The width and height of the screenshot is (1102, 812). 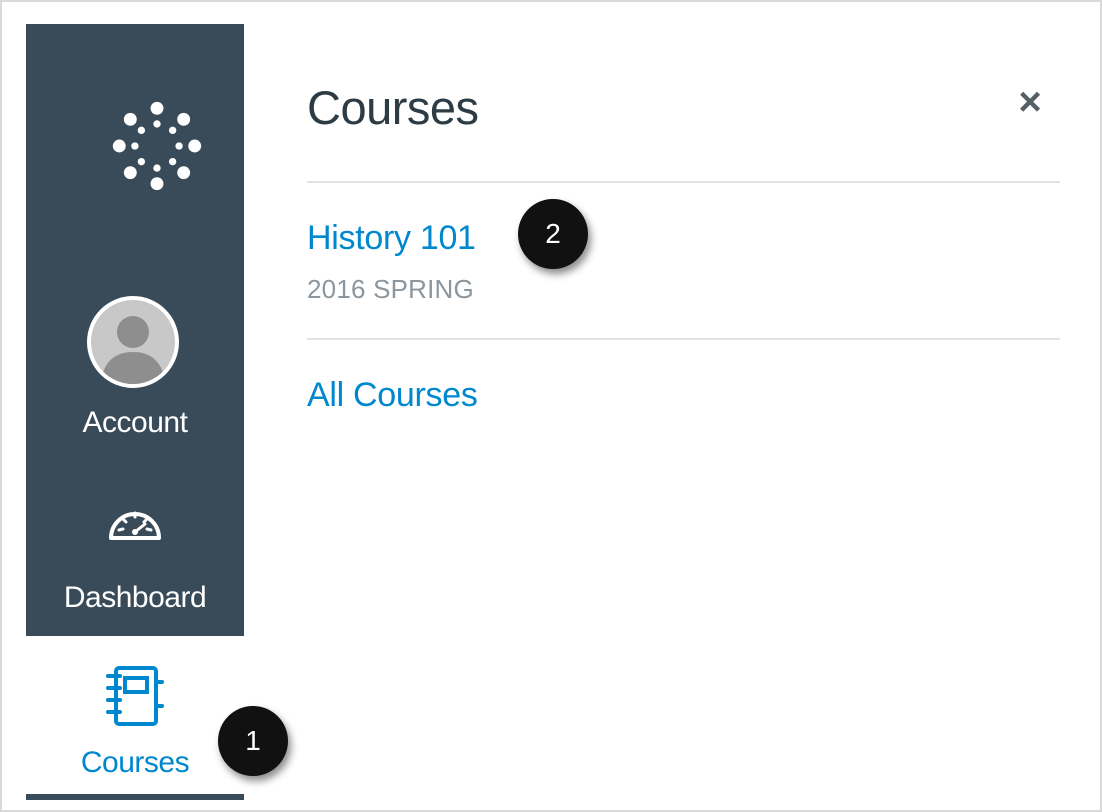 I want to click on avatar, so click(x=133, y=342).